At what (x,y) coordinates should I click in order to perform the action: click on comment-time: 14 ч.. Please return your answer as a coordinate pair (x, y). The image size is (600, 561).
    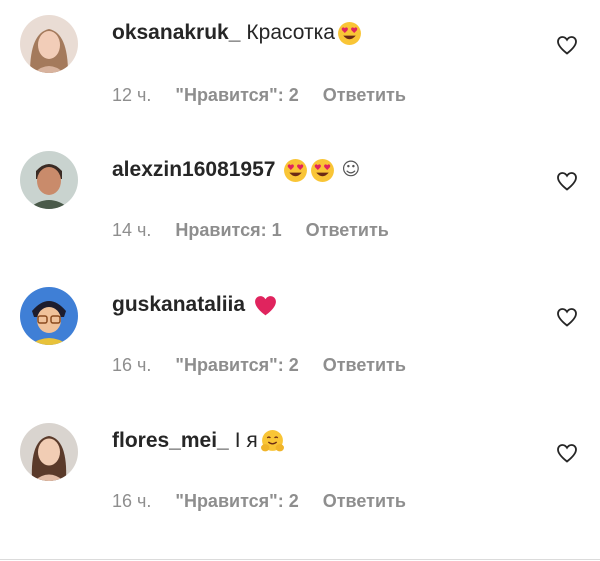
    Looking at the image, I should click on (132, 230).